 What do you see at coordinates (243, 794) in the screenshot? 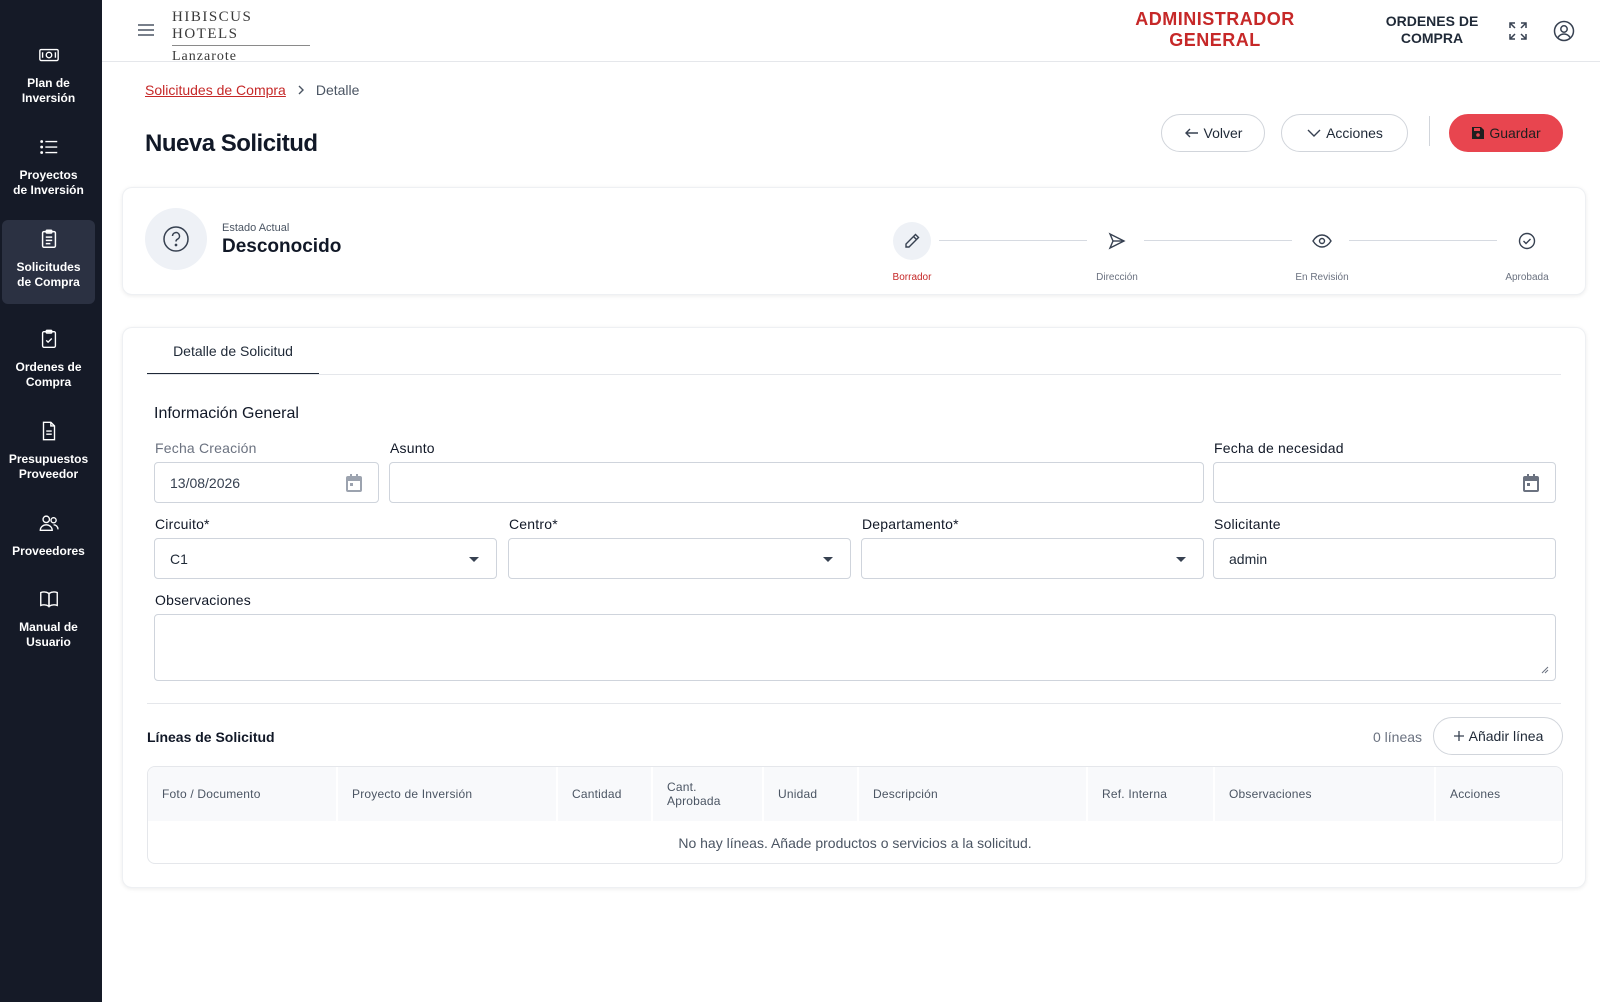
I see `column-header: Foto / Documento` at bounding box center [243, 794].